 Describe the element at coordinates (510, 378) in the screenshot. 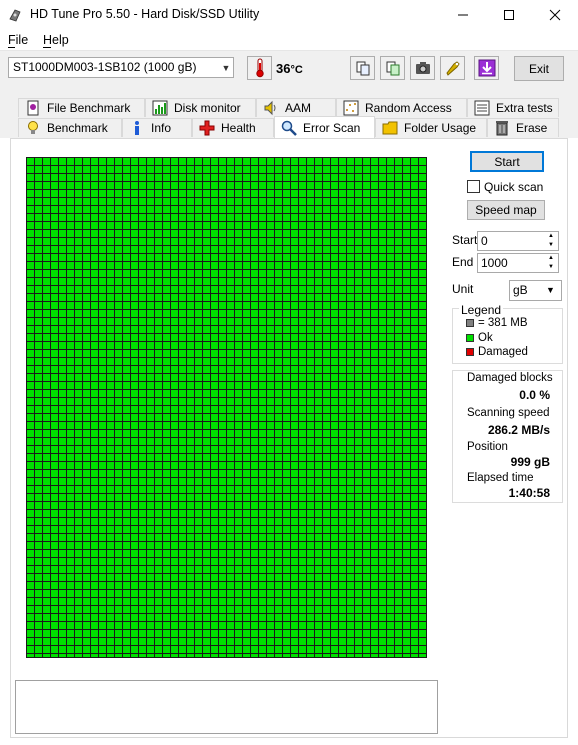

I see `damaged-blocks-label: Damaged blocks` at that location.